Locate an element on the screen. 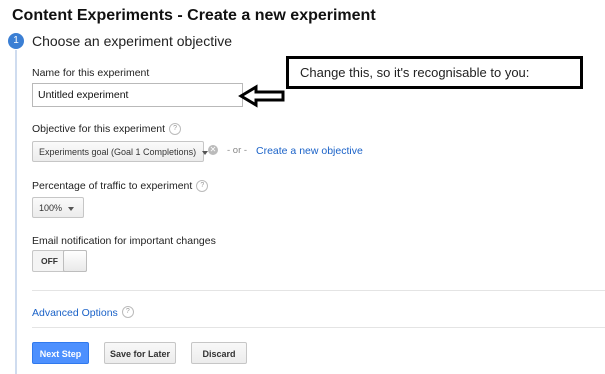 The width and height of the screenshot is (605, 374). name-field-label: Name for this experiment is located at coordinates (91, 73).